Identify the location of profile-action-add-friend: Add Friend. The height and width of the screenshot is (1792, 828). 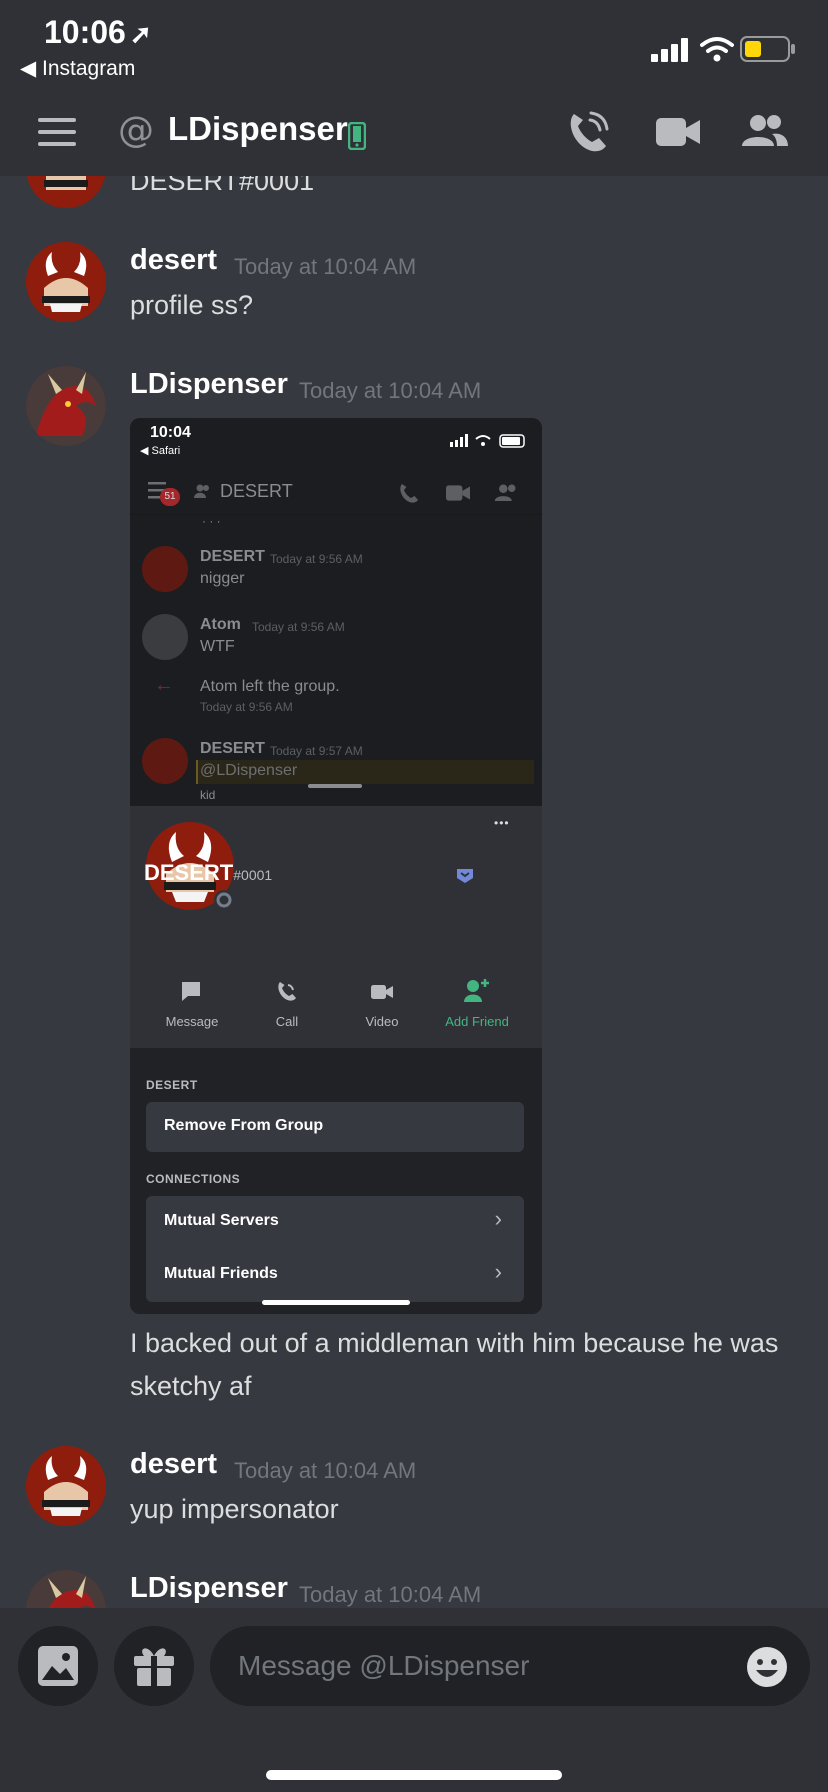
(477, 1021).